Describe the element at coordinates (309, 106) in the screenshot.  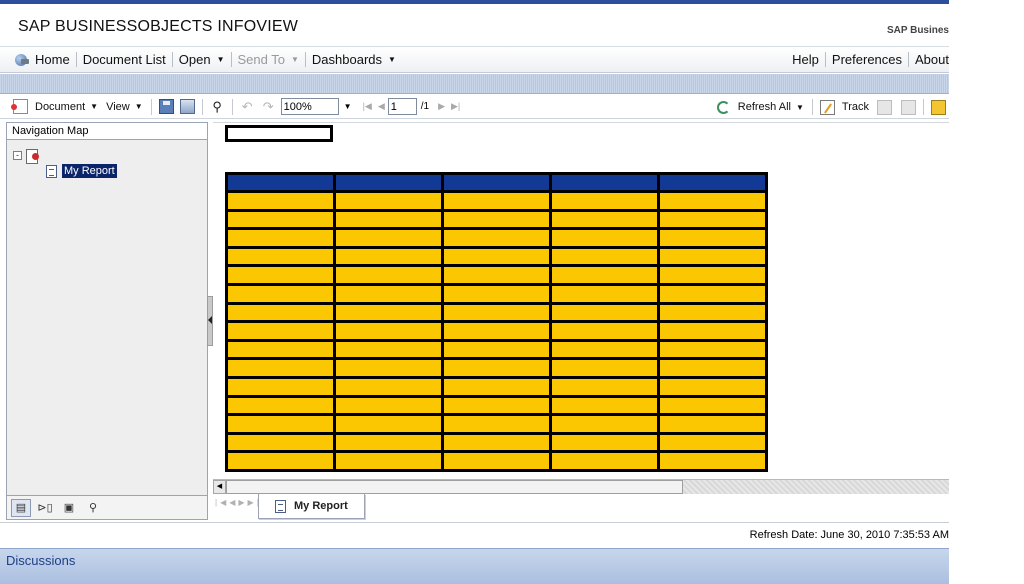
I see `zoom-input` at that location.